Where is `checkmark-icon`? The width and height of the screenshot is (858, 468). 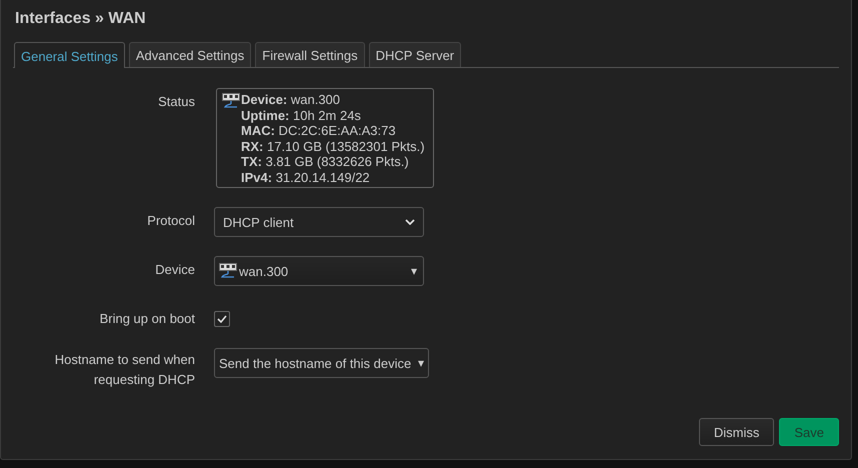 checkmark-icon is located at coordinates (222, 319).